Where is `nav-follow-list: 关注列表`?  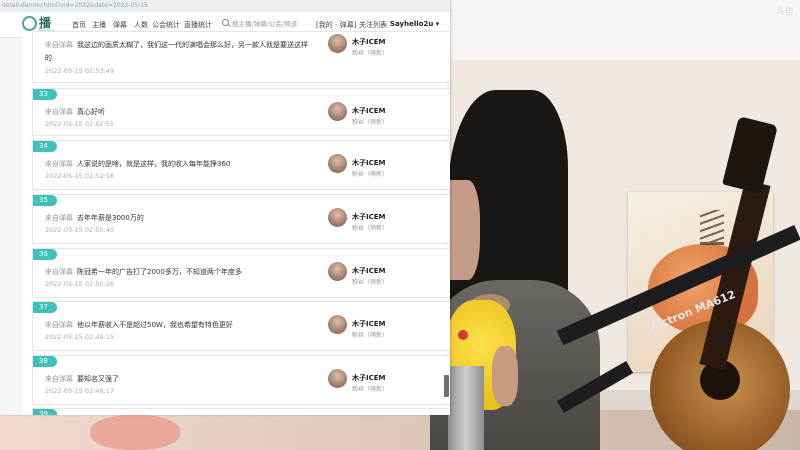 nav-follow-list: 关注列表 is located at coordinates (373, 25).